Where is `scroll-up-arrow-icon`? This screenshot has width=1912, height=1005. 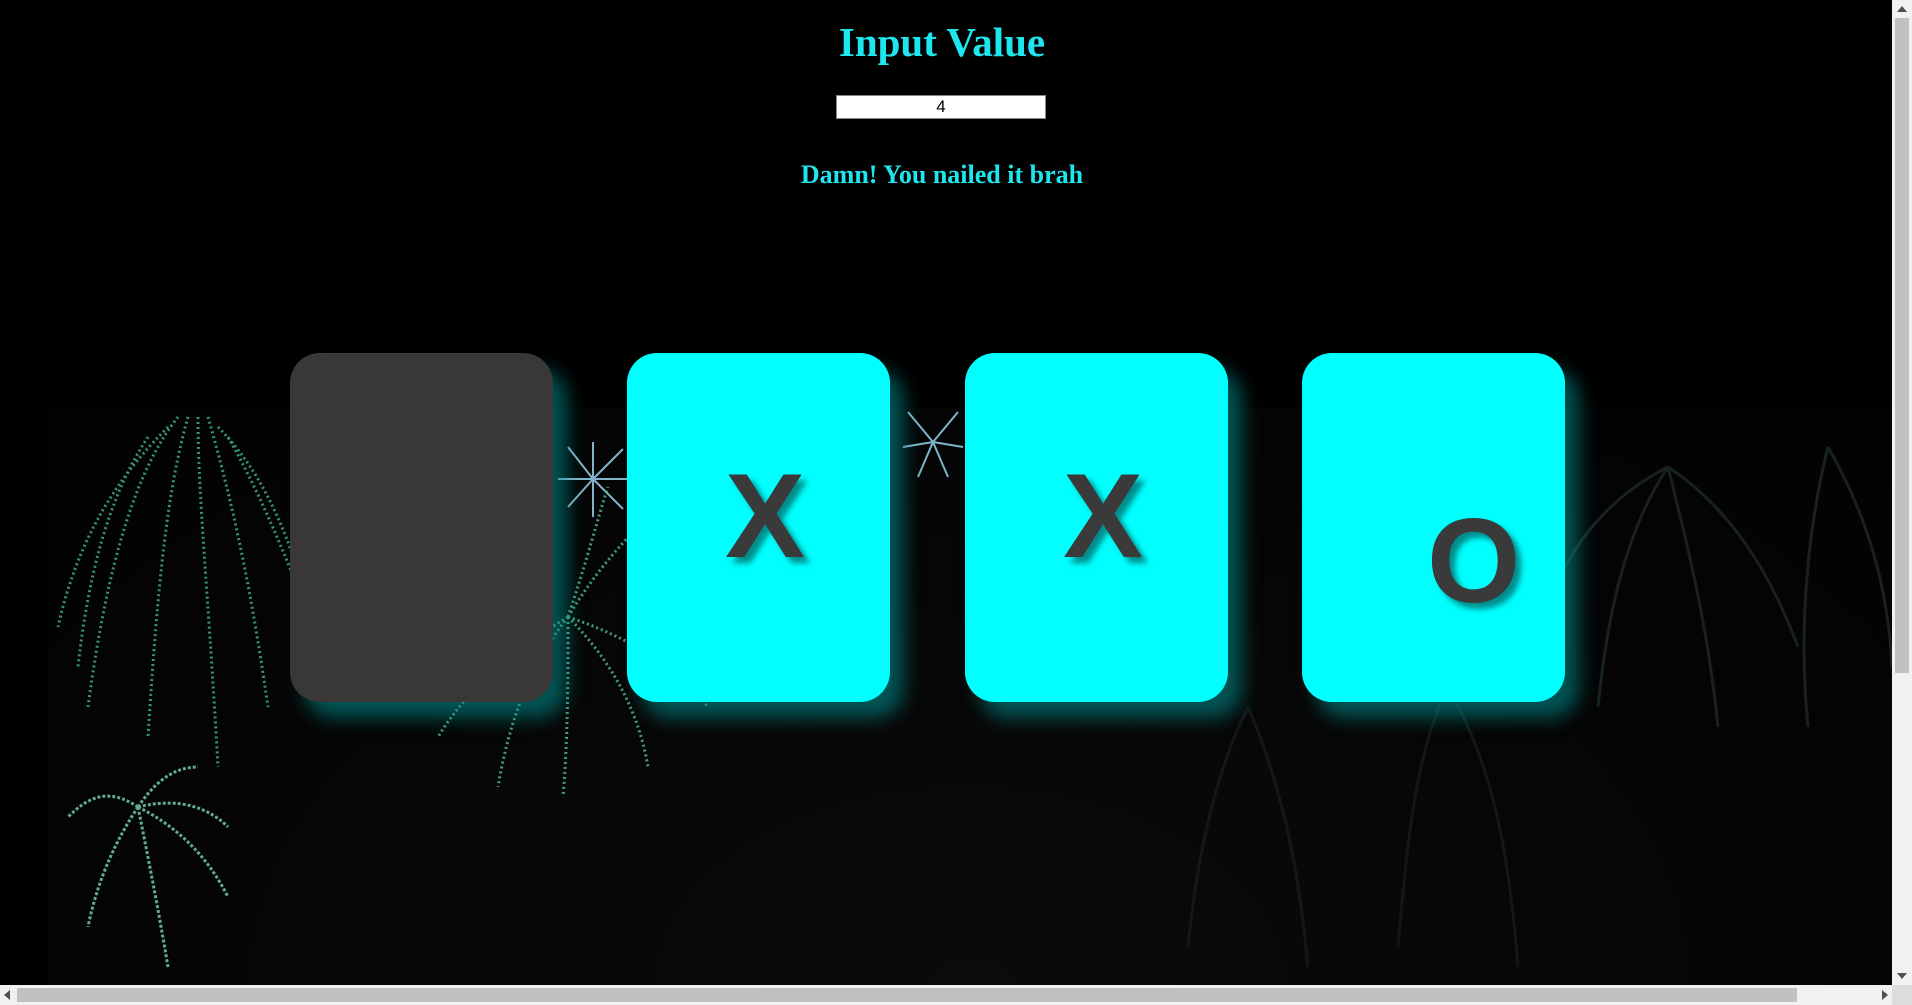
scroll-up-arrow-icon is located at coordinates (1902, 9).